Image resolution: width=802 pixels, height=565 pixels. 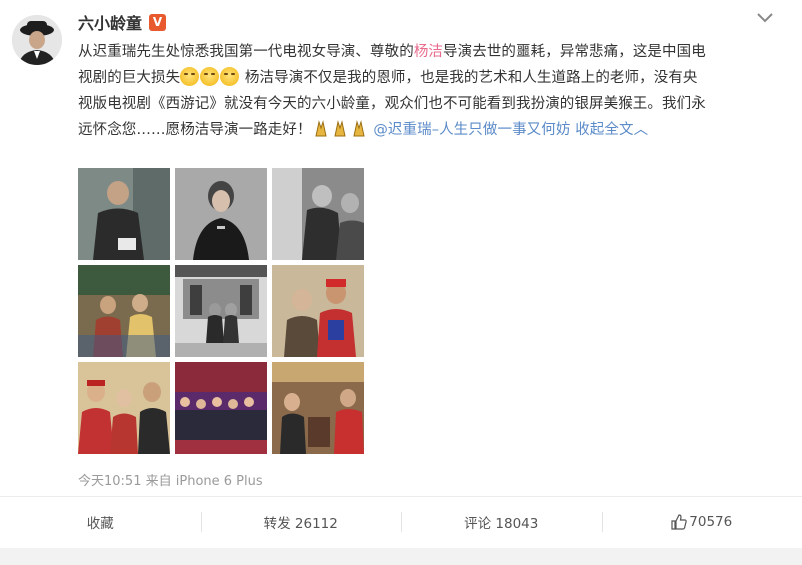 What do you see at coordinates (765, 18) in the screenshot?
I see `chevron-down-icon` at bounding box center [765, 18].